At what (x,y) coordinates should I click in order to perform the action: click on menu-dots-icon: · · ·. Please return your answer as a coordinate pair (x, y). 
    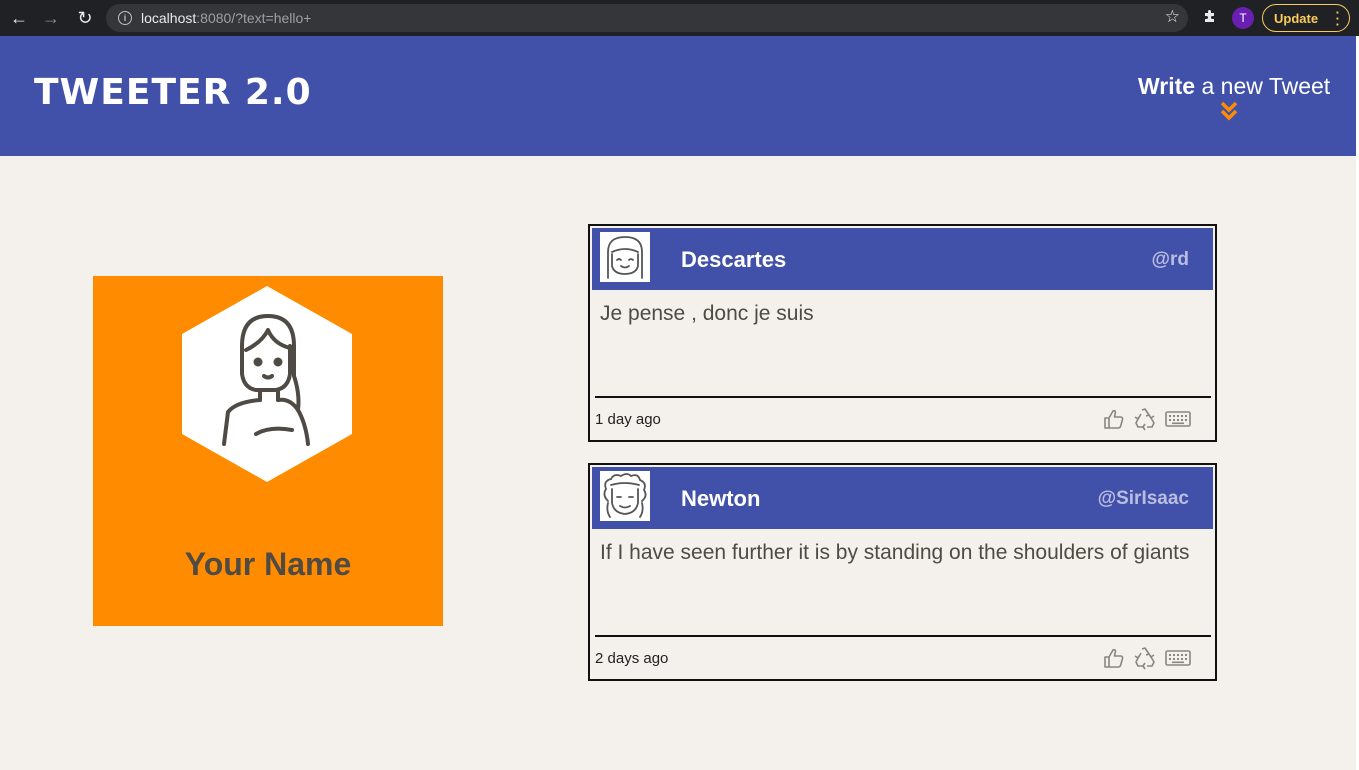
    Looking at the image, I should click on (1338, 18).